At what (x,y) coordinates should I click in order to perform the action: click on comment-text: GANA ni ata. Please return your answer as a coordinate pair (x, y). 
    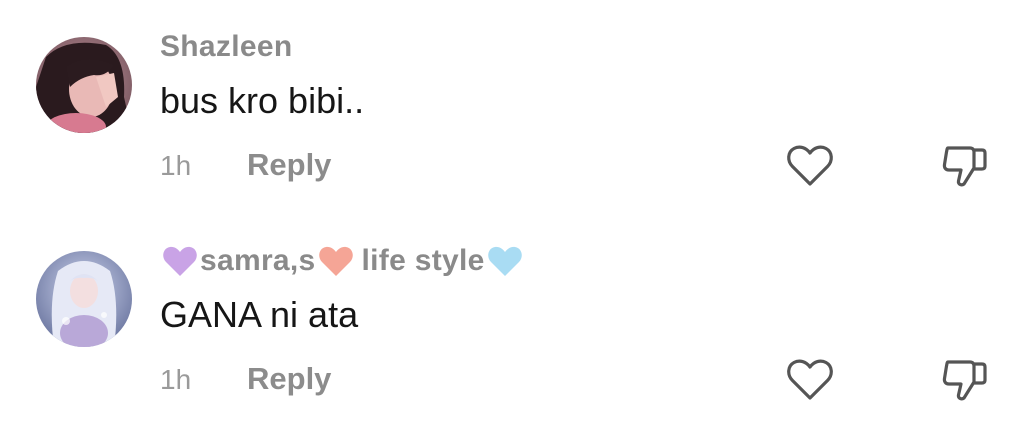
    Looking at the image, I should click on (259, 314).